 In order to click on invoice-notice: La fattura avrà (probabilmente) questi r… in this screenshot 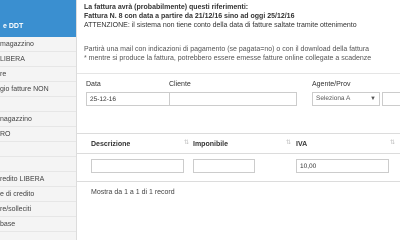, I will do `click(242, 16)`.